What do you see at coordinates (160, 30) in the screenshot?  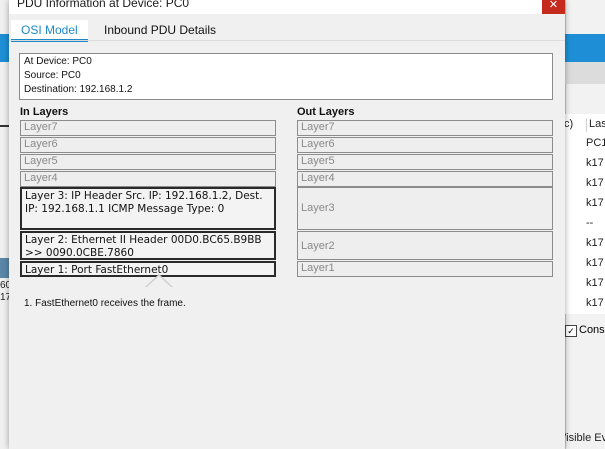 I see `tab-inbound-pdu-details: Inbound PDU Details` at bounding box center [160, 30].